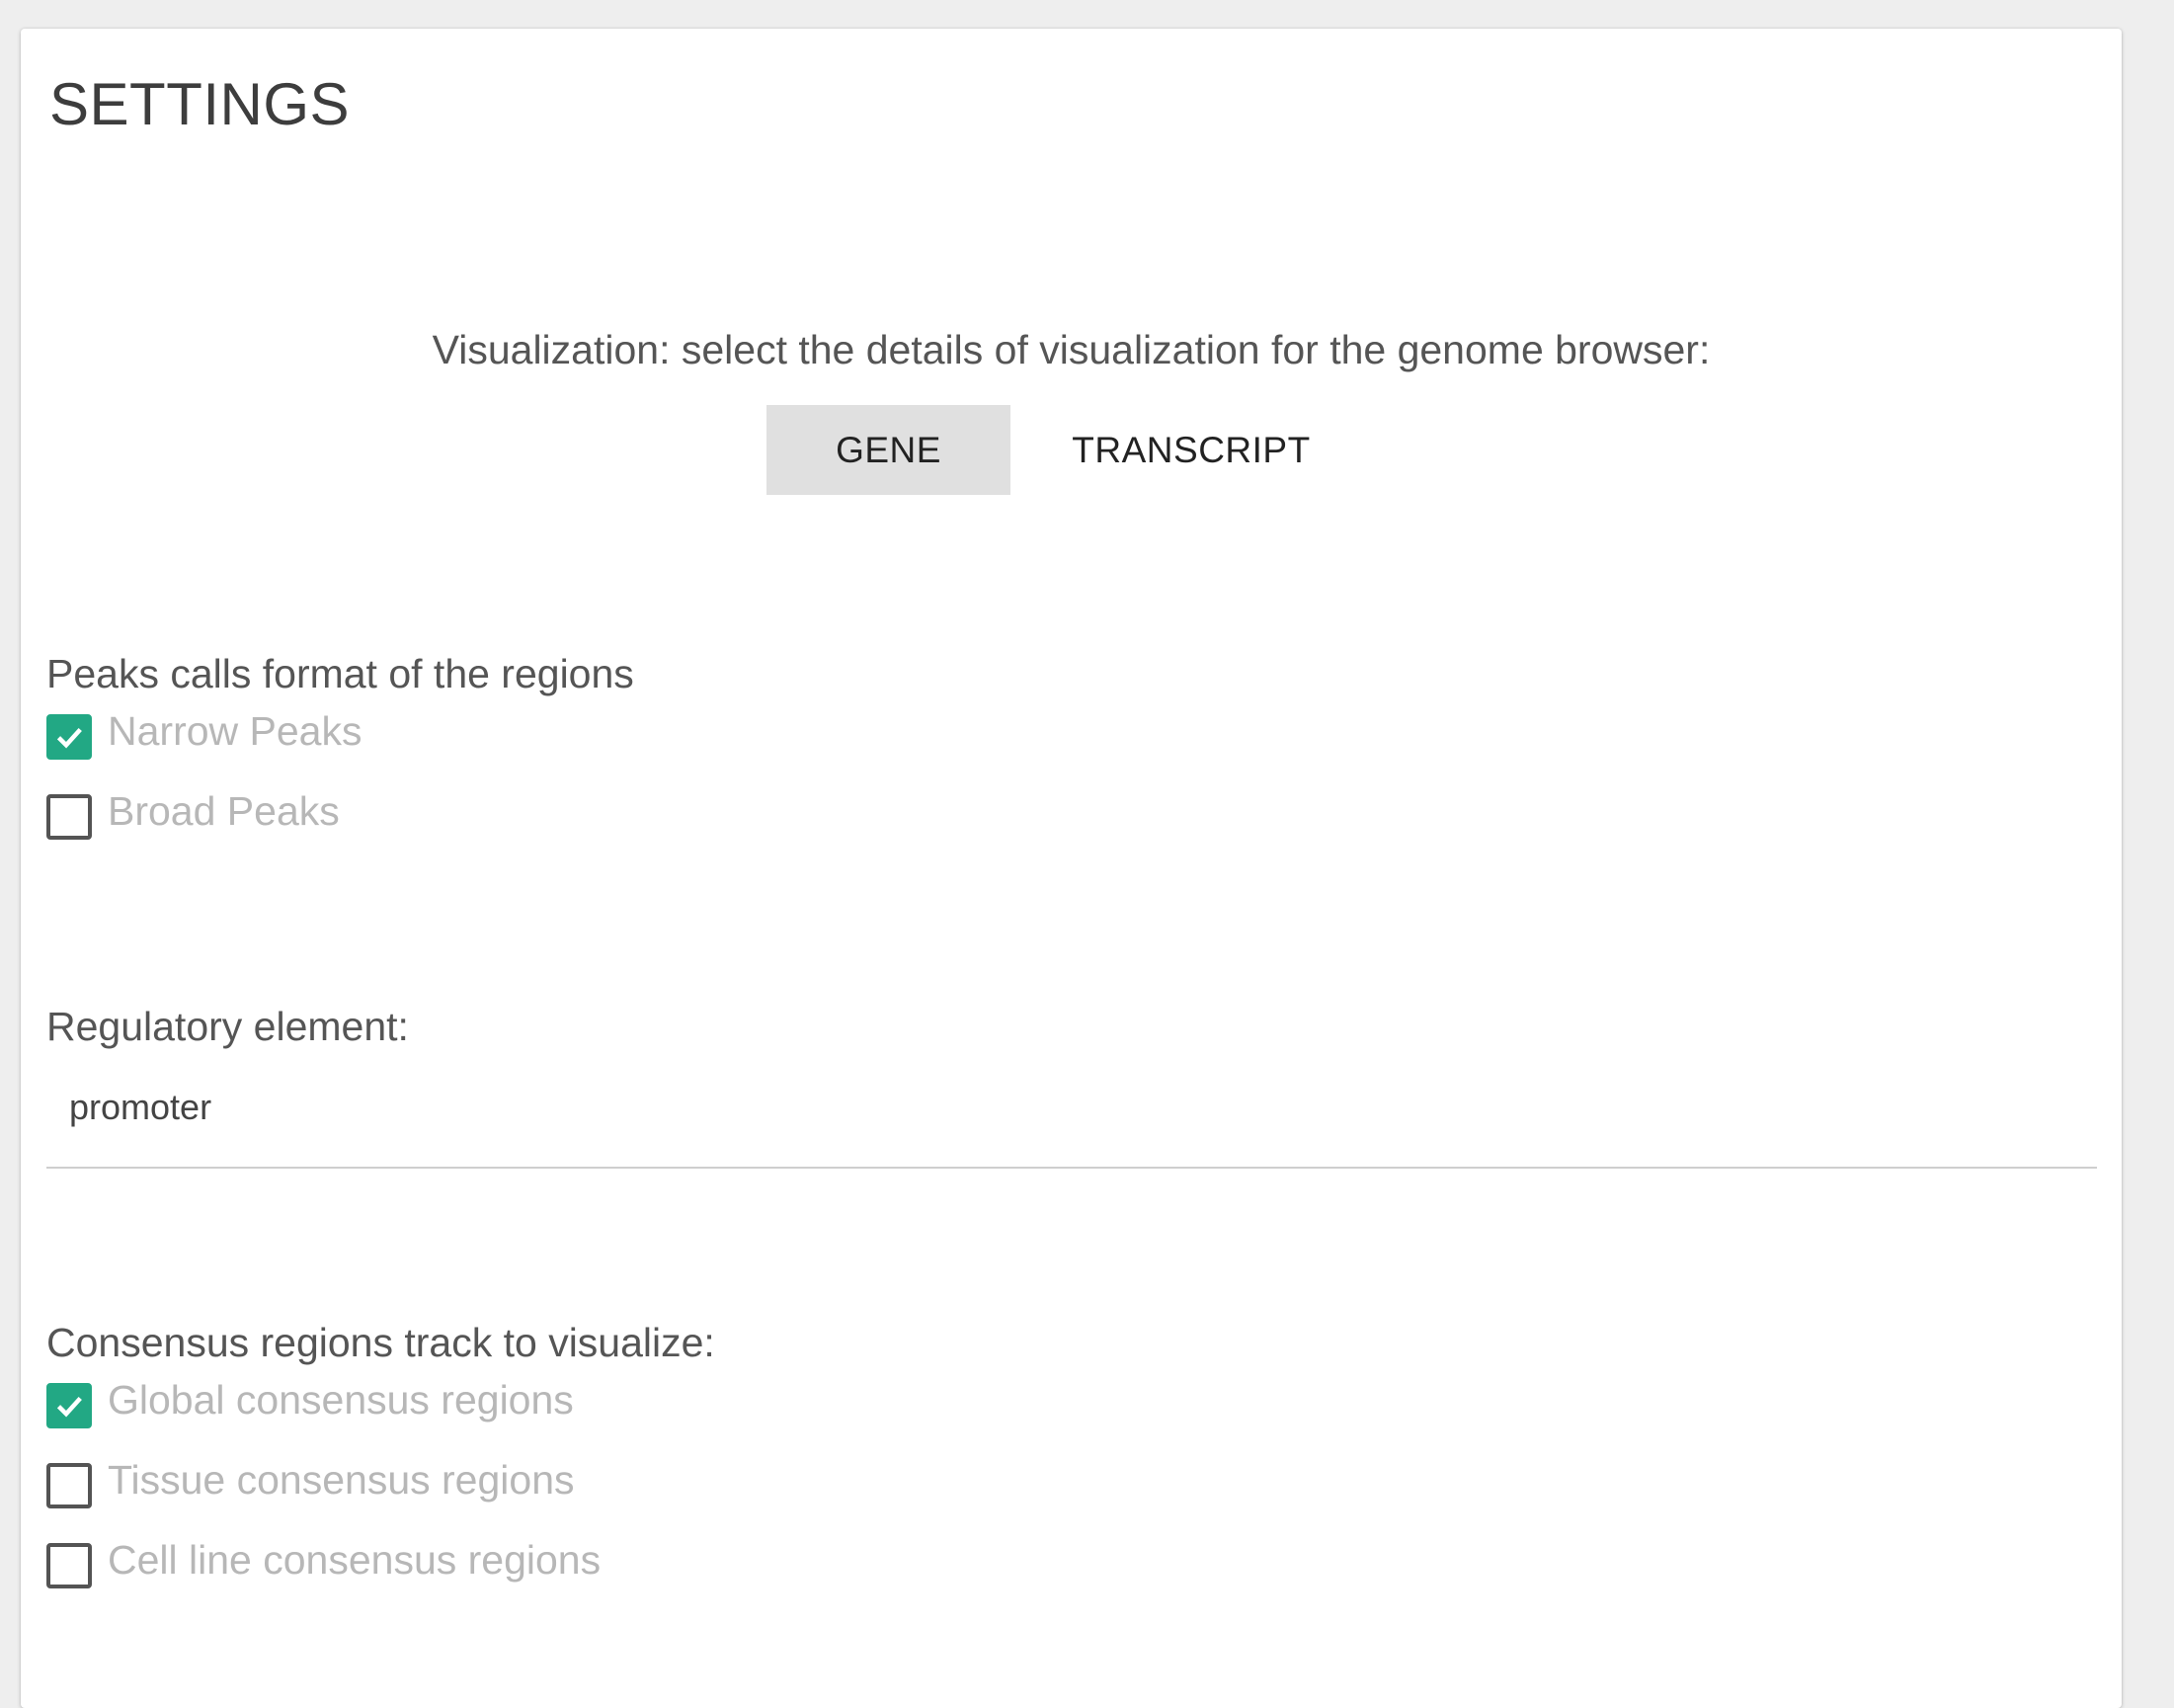 This screenshot has width=2174, height=1708. Describe the element at coordinates (69, 1566) in the screenshot. I see `cell-line-consensus-checkbox` at that location.